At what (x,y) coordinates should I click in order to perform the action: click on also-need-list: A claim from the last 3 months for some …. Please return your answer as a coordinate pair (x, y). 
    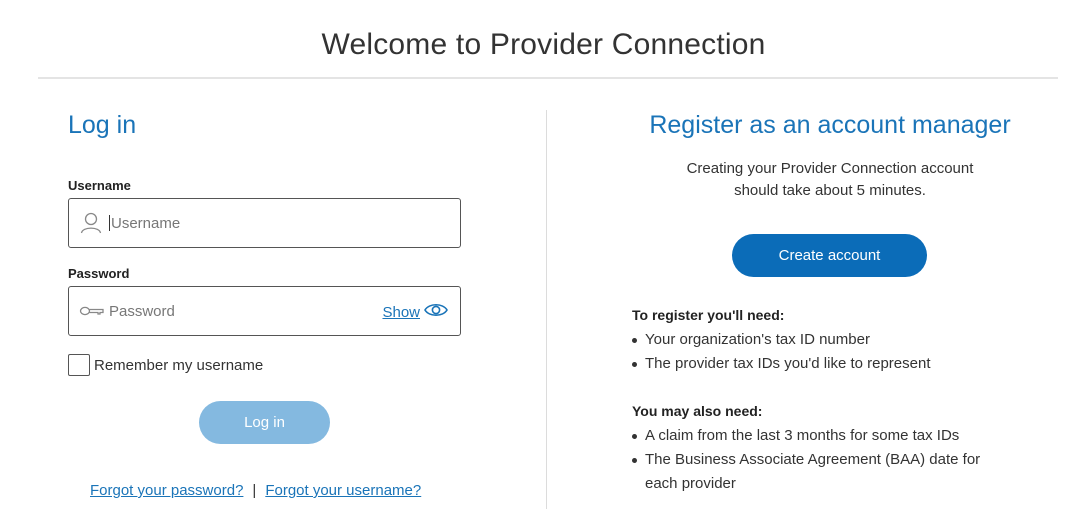
    Looking at the image, I should click on (822, 460).